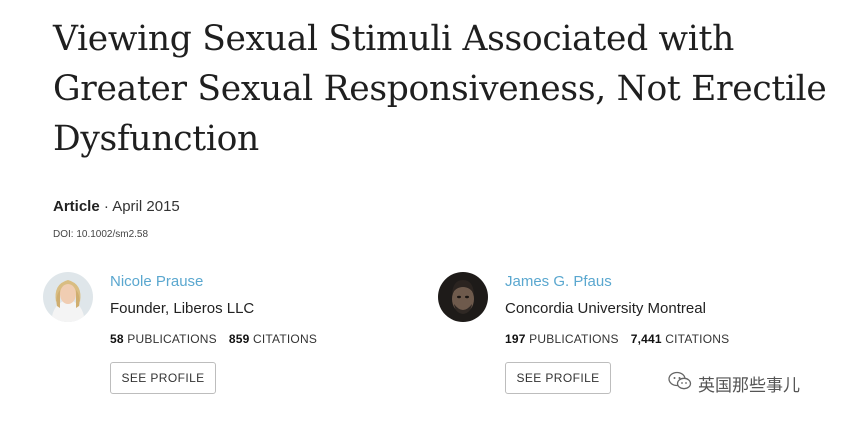  What do you see at coordinates (515, 339) in the screenshot?
I see `publications-count: 197` at bounding box center [515, 339].